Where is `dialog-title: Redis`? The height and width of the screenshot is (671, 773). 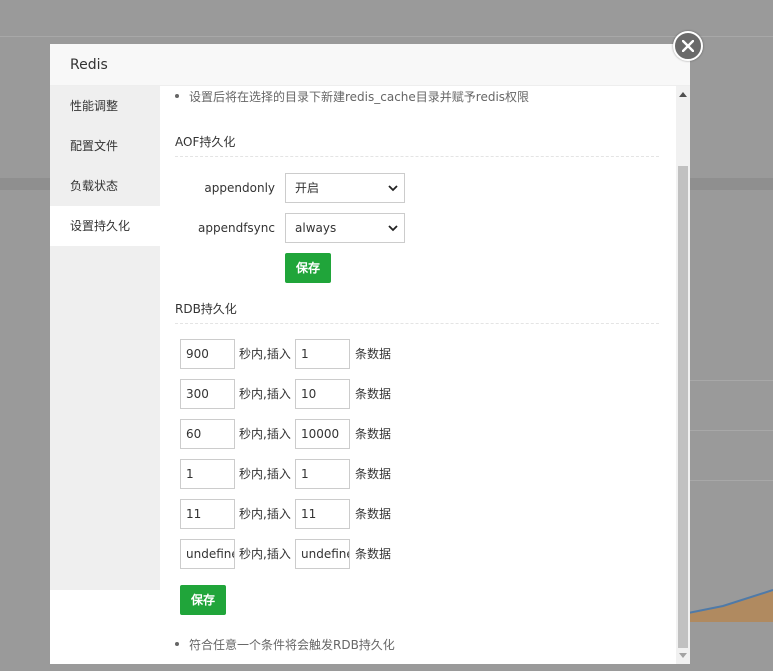
dialog-title: Redis is located at coordinates (370, 65).